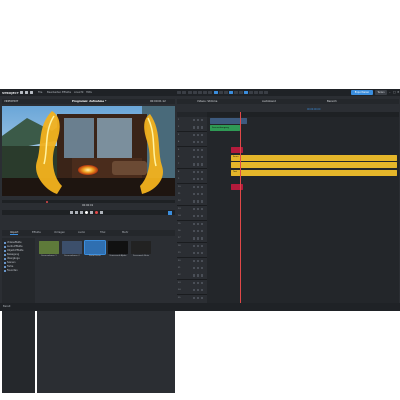  What do you see at coordinates (72, 250) in the screenshot?
I see `thumbnail: Feuerrahmen 2` at bounding box center [72, 250].